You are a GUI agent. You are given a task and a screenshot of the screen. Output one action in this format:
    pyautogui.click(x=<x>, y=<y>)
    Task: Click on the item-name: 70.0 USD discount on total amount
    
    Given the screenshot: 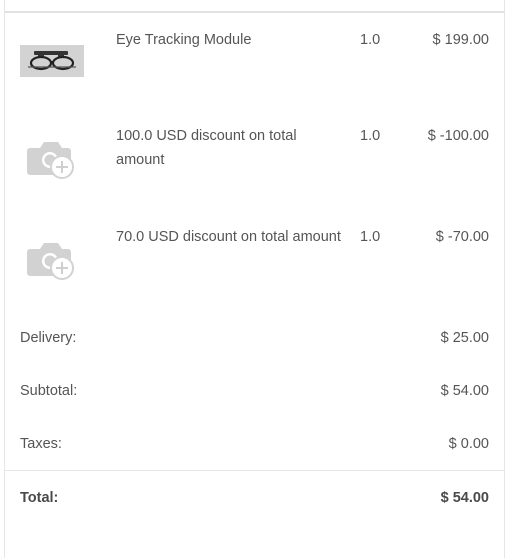 What is the action you would take?
    pyautogui.click(x=228, y=237)
    